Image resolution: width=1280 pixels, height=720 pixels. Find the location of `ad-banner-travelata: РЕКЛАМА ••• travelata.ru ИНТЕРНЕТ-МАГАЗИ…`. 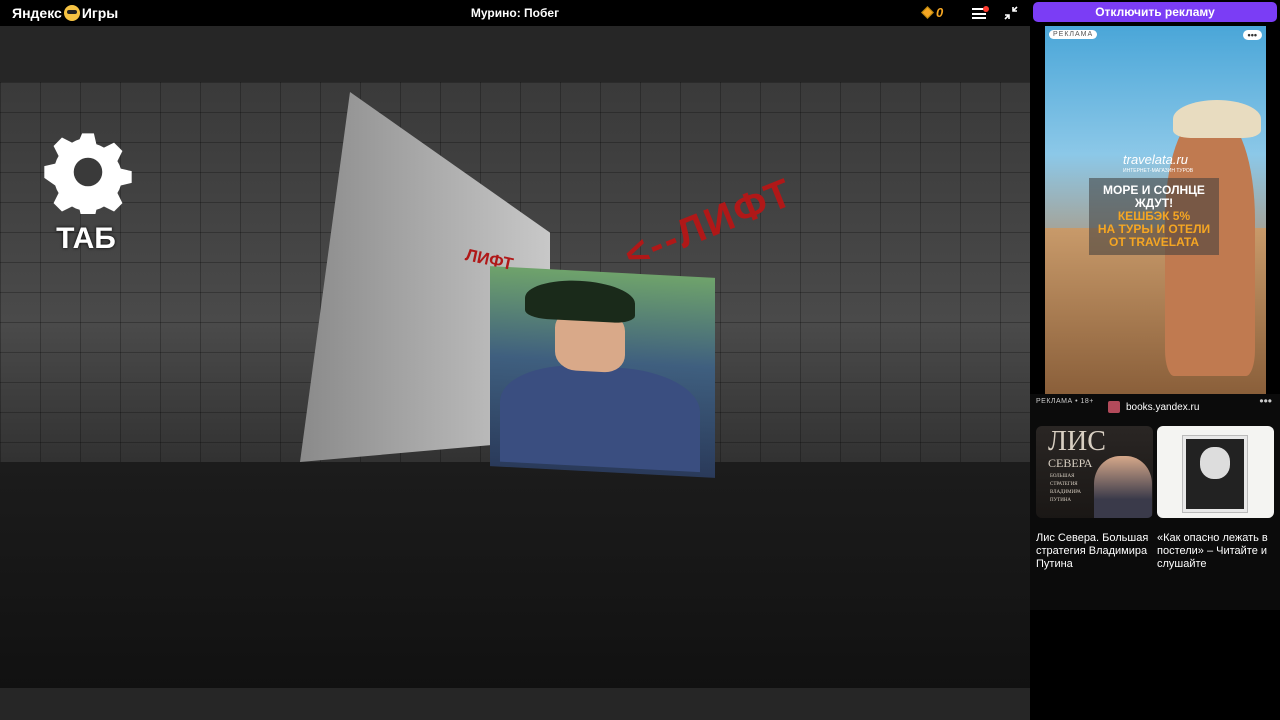

ad-banner-travelata: РЕКЛАМА ••• travelata.ru ИНТЕРНЕТ-МАГАЗИ… is located at coordinates (1155, 210).